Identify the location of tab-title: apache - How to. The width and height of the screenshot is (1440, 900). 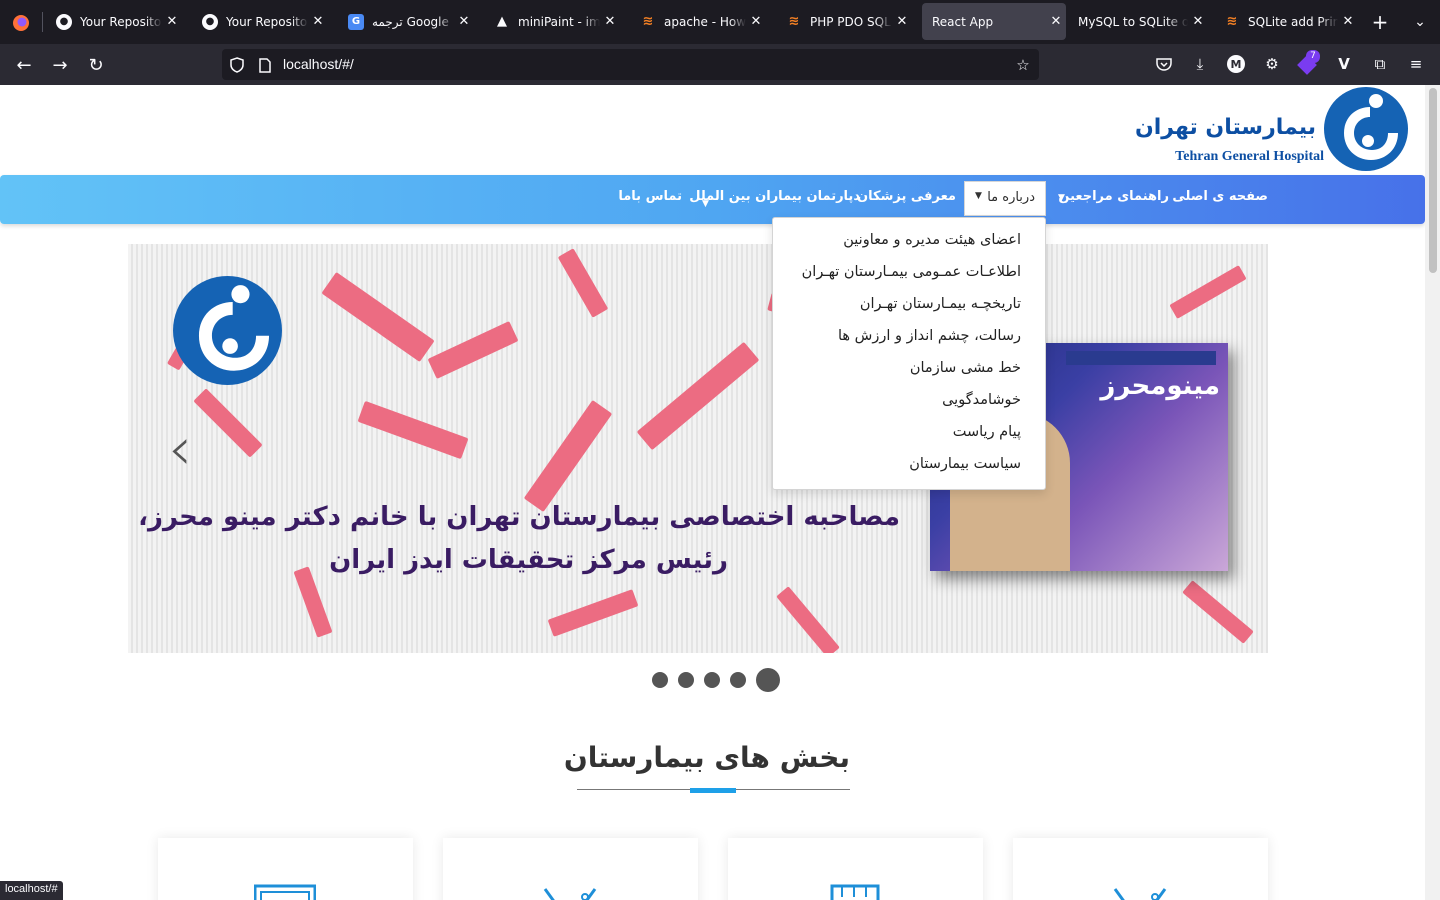
(705, 21).